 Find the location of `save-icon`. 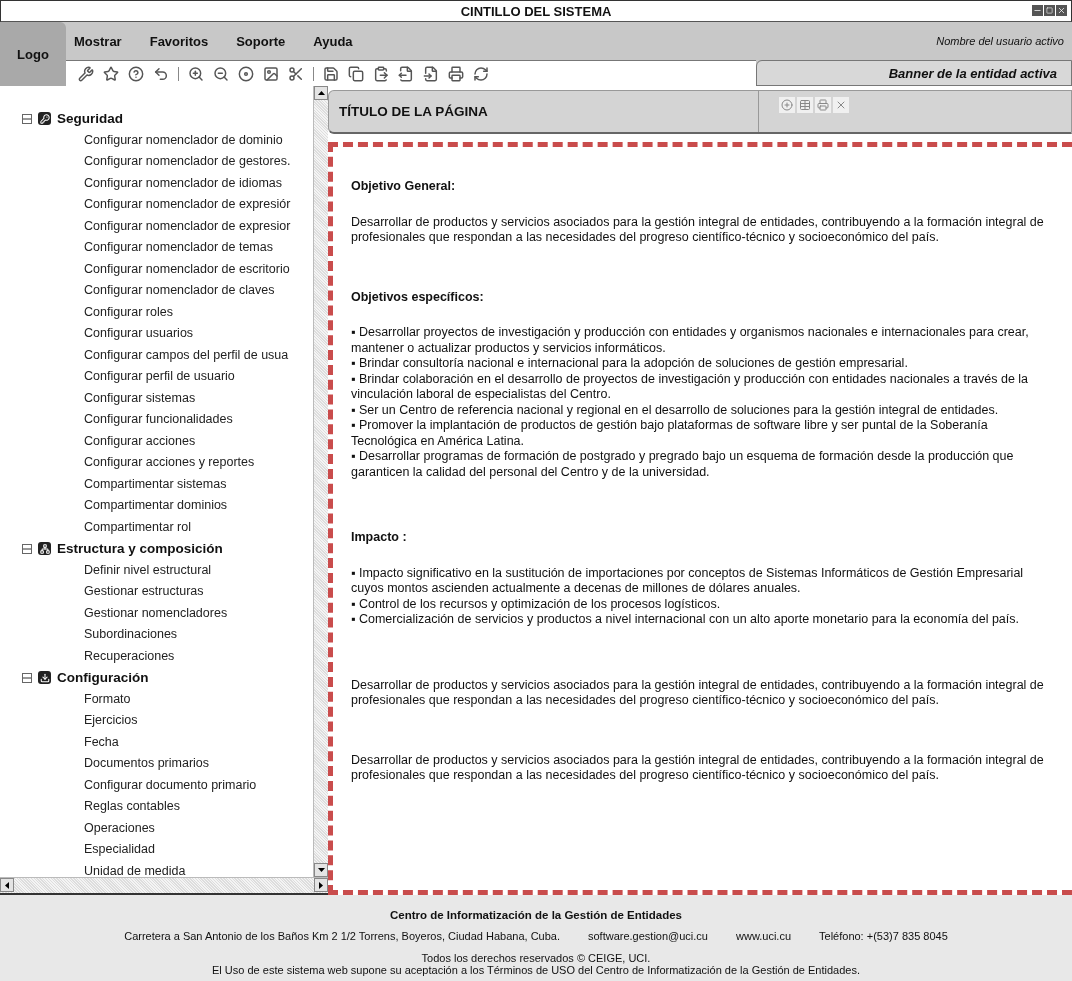

save-icon is located at coordinates (331, 73).